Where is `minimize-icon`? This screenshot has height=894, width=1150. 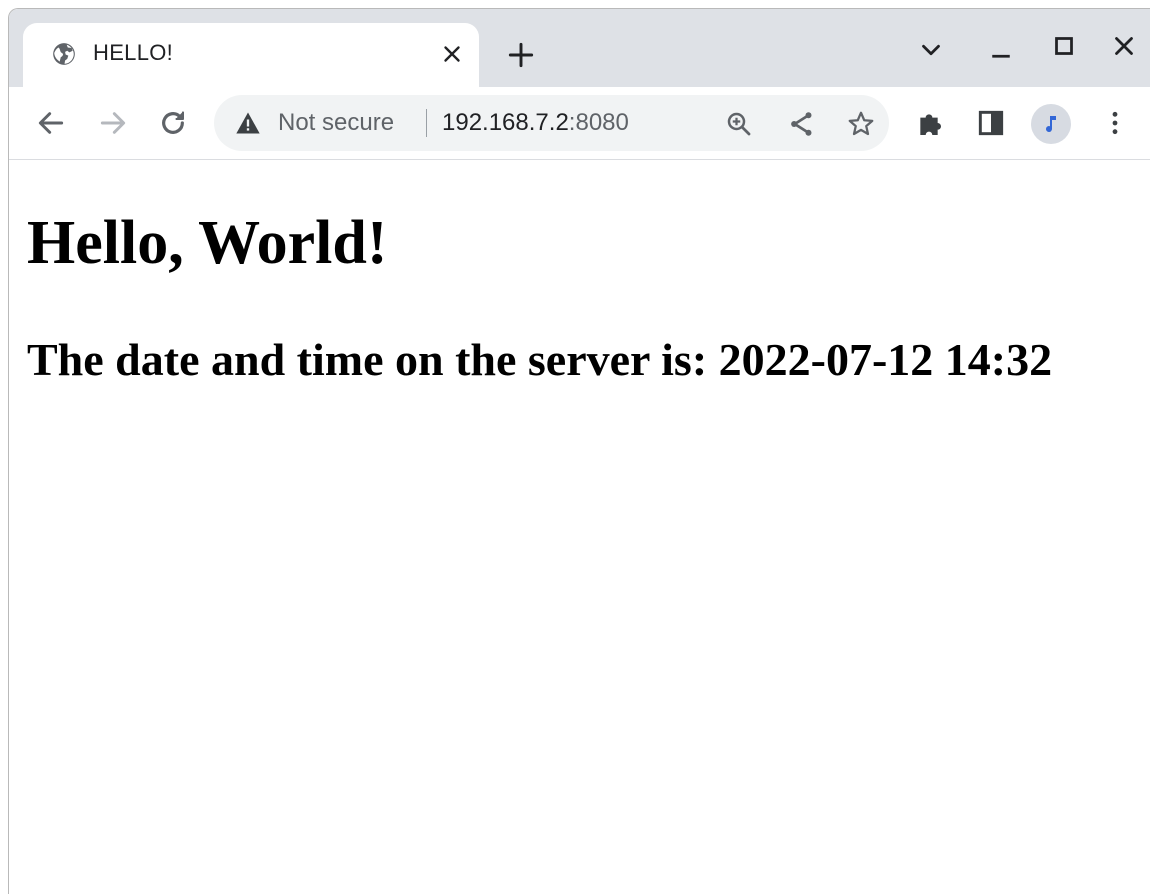 minimize-icon is located at coordinates (1001, 50).